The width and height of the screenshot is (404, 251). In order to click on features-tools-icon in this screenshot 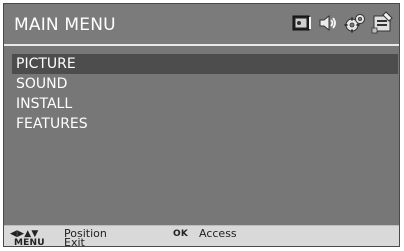, I will do `click(382, 23)`.